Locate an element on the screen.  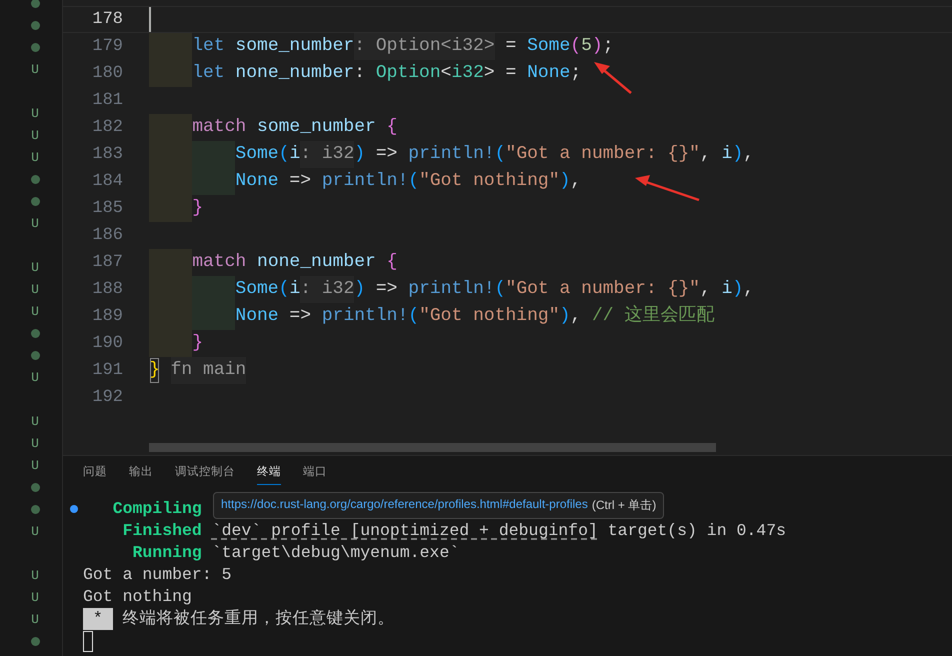
code-line: let none_number: Option<i32> = None; is located at coordinates (365, 73).